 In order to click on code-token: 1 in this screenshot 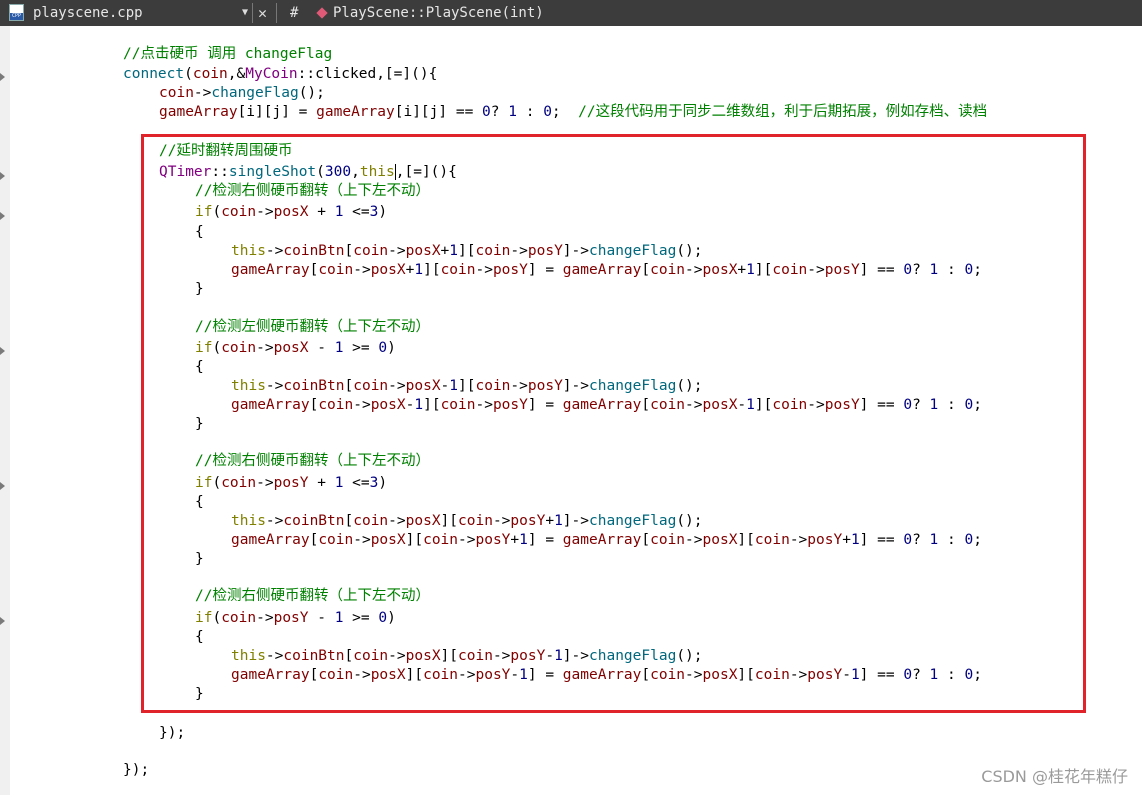, I will do `click(512, 112)`.